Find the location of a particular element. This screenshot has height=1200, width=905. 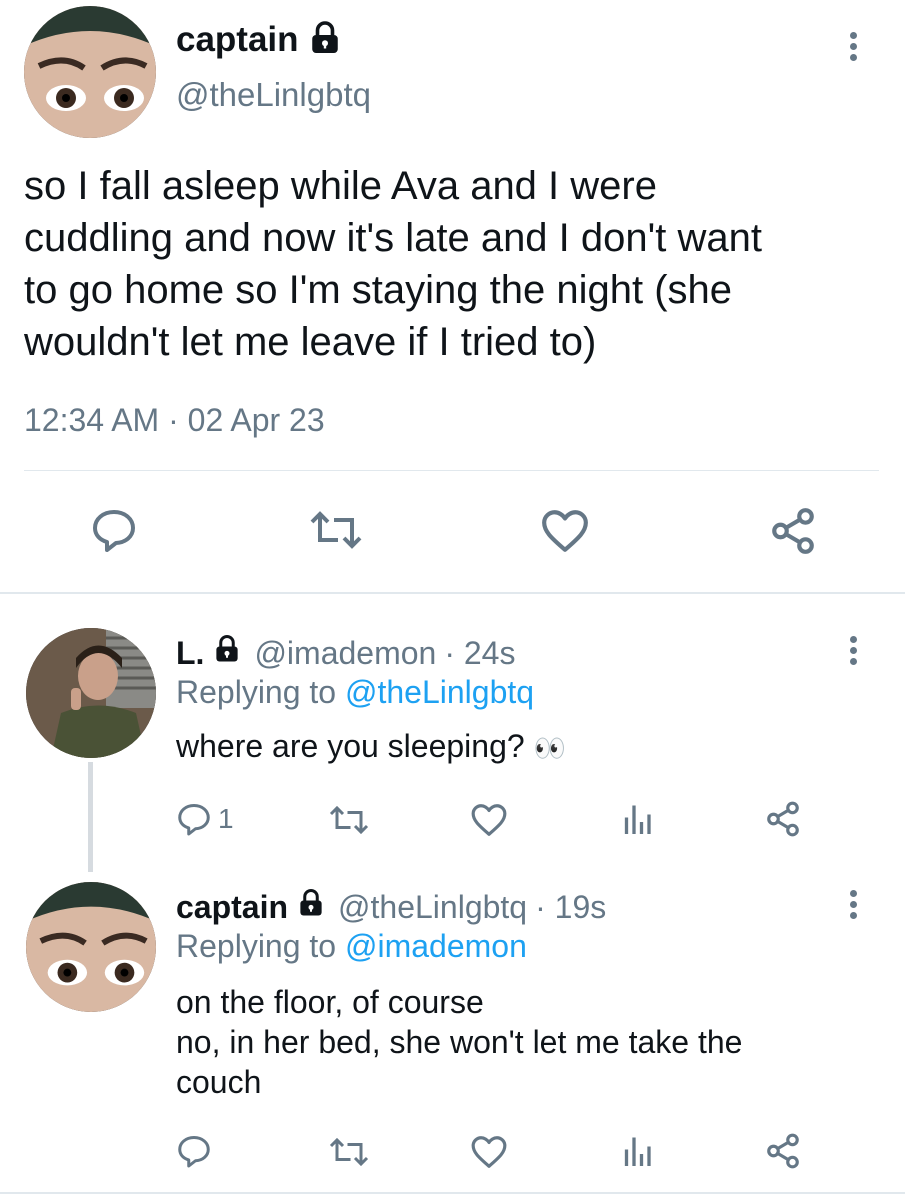

replying-to: Replying to @theLinlgbtq is located at coordinates (355, 692).